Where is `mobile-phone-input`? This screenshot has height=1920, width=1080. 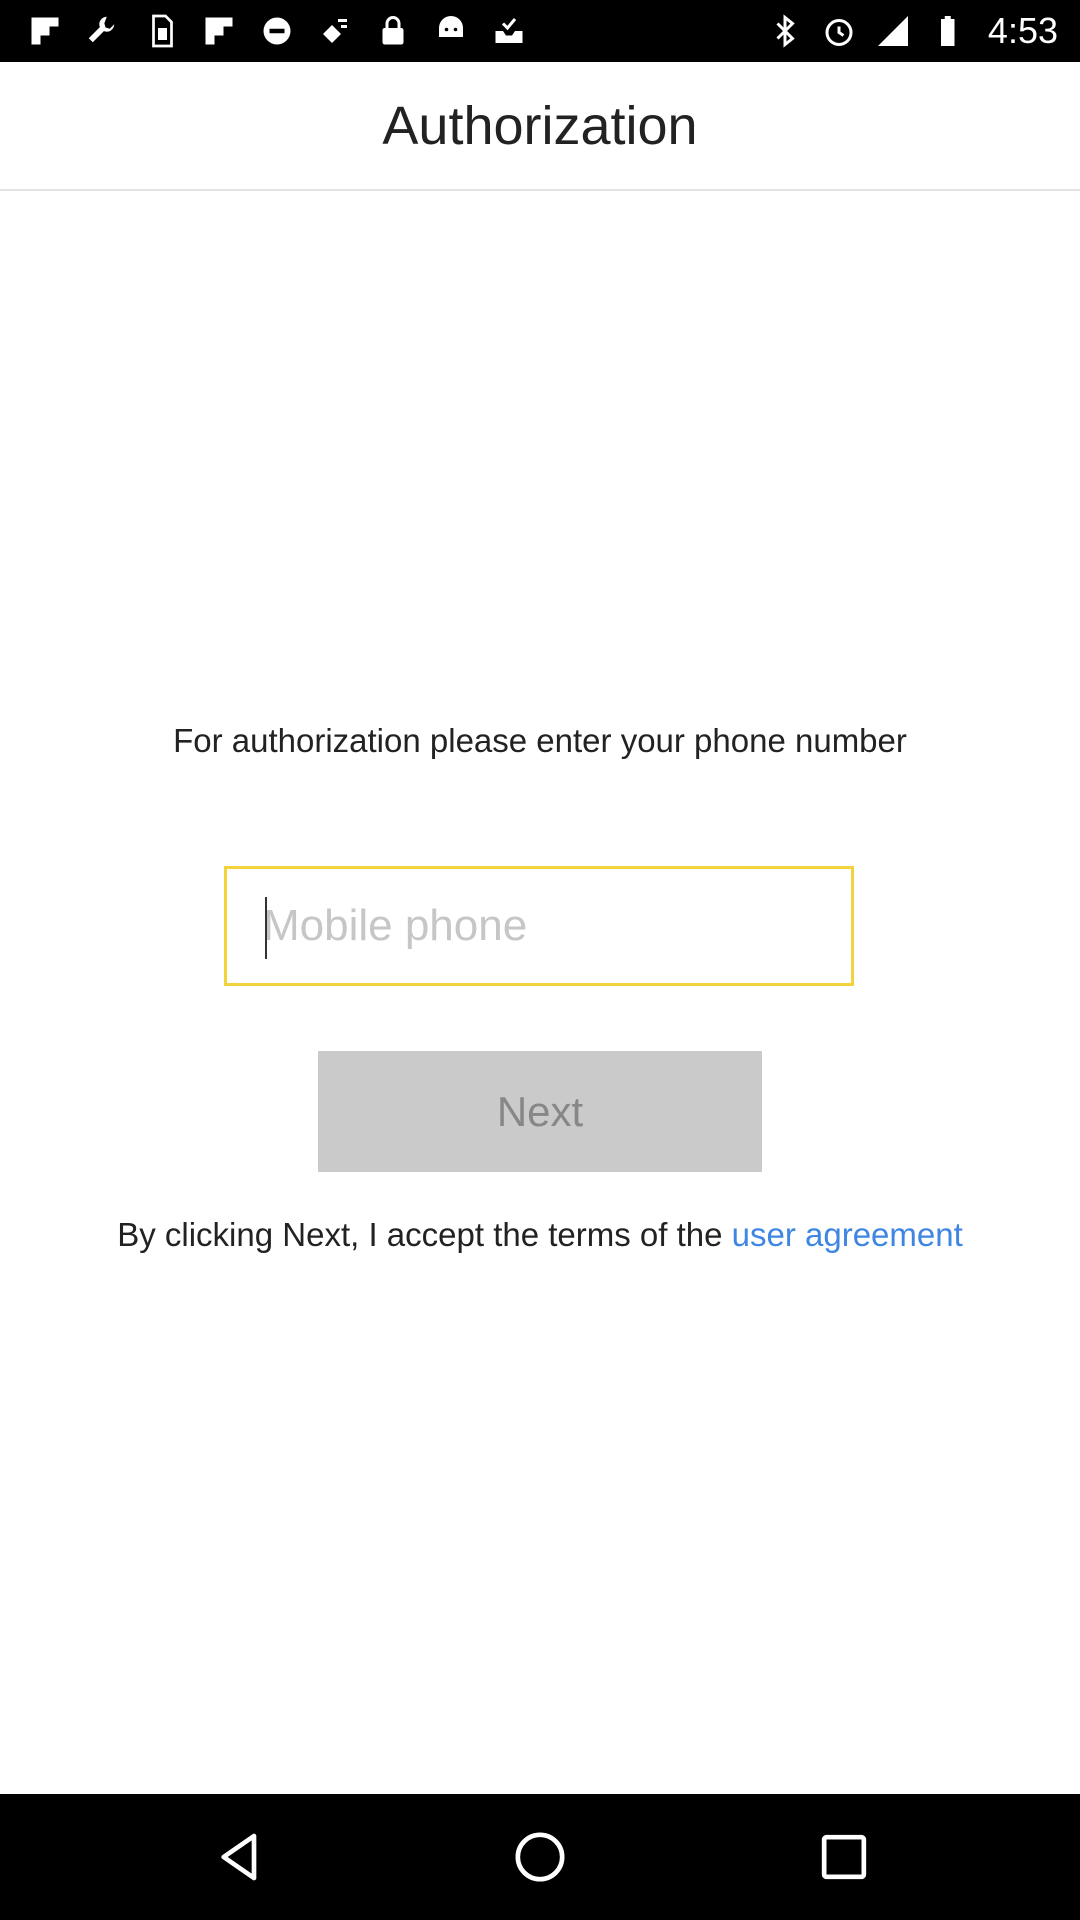
mobile-phone-input is located at coordinates (548, 926).